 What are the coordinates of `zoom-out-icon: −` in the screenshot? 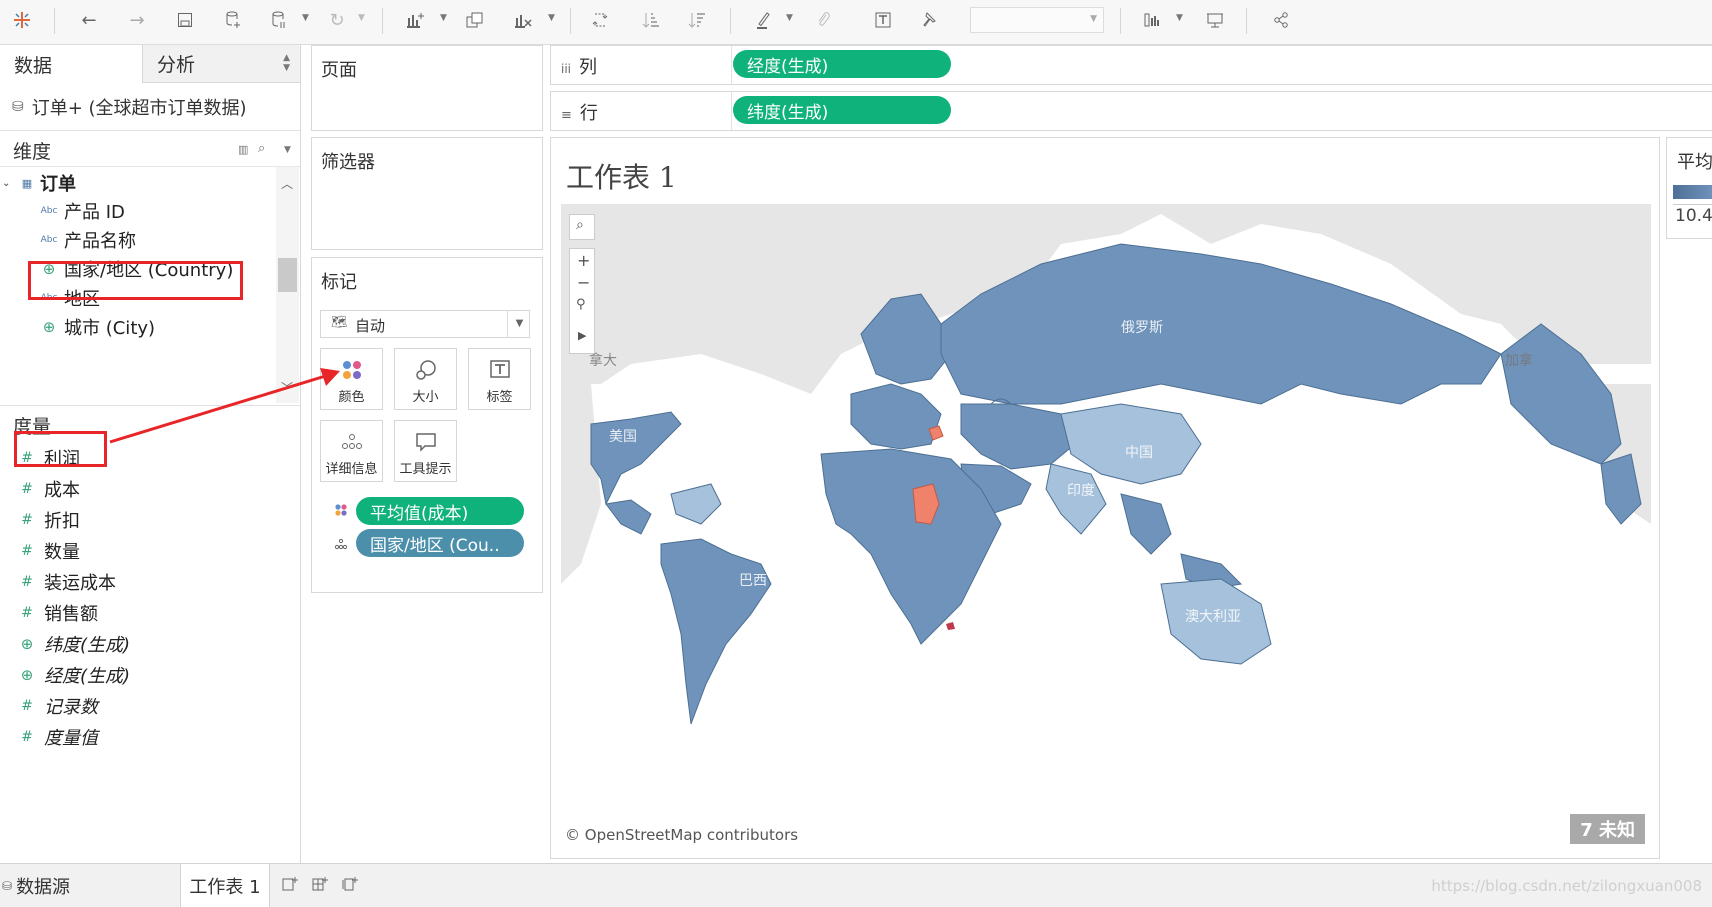 It's located at (583, 282).